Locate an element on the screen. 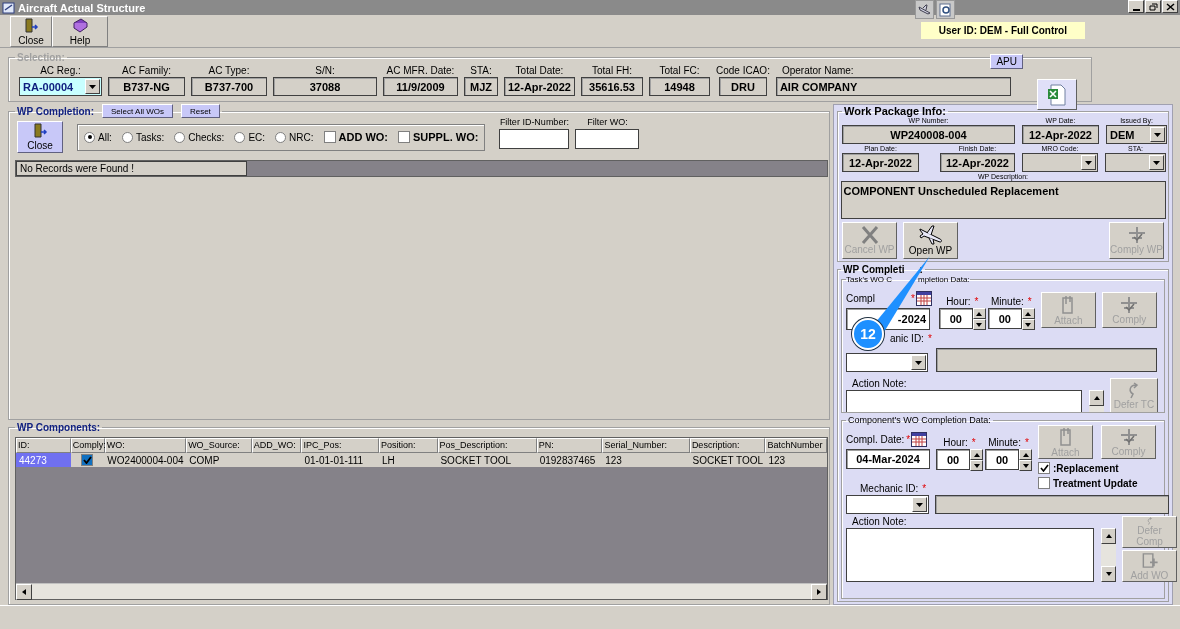  table-cell-text: SOCKET TOOL is located at coordinates (728, 460).